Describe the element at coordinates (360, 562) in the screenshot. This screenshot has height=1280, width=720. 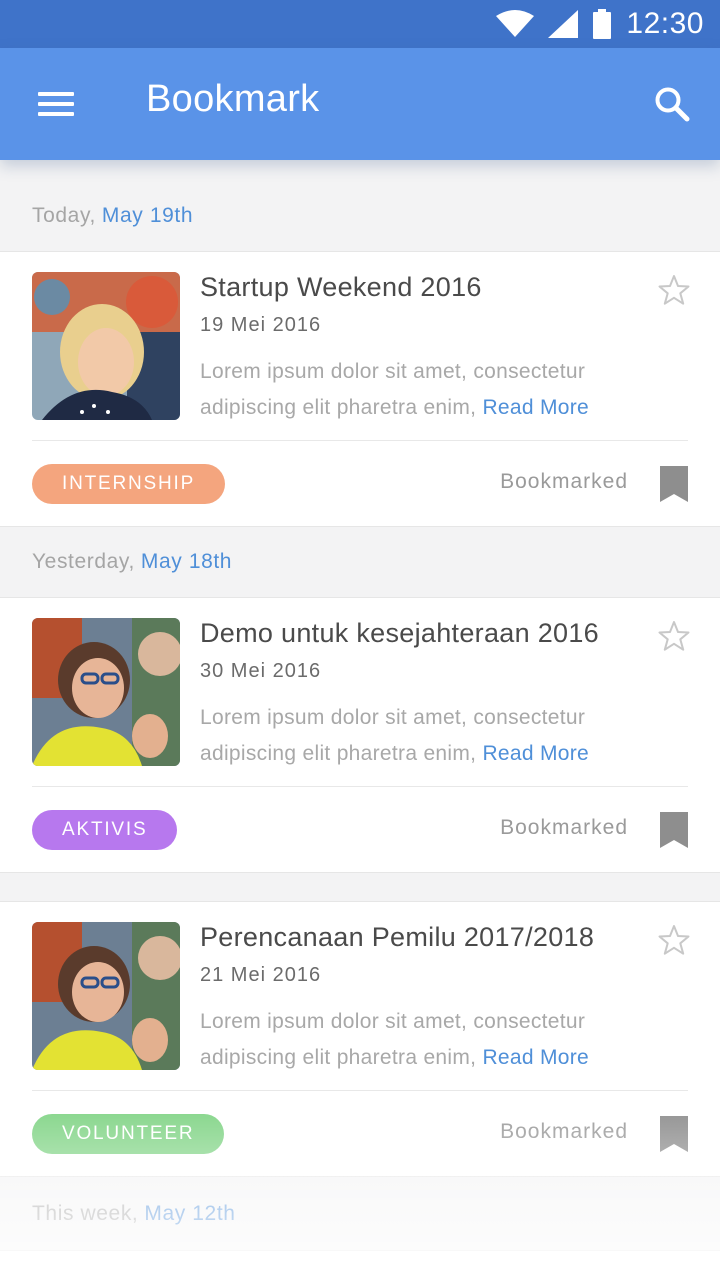
I see `section-header-yesterday: Yesterday, May 18th` at that location.